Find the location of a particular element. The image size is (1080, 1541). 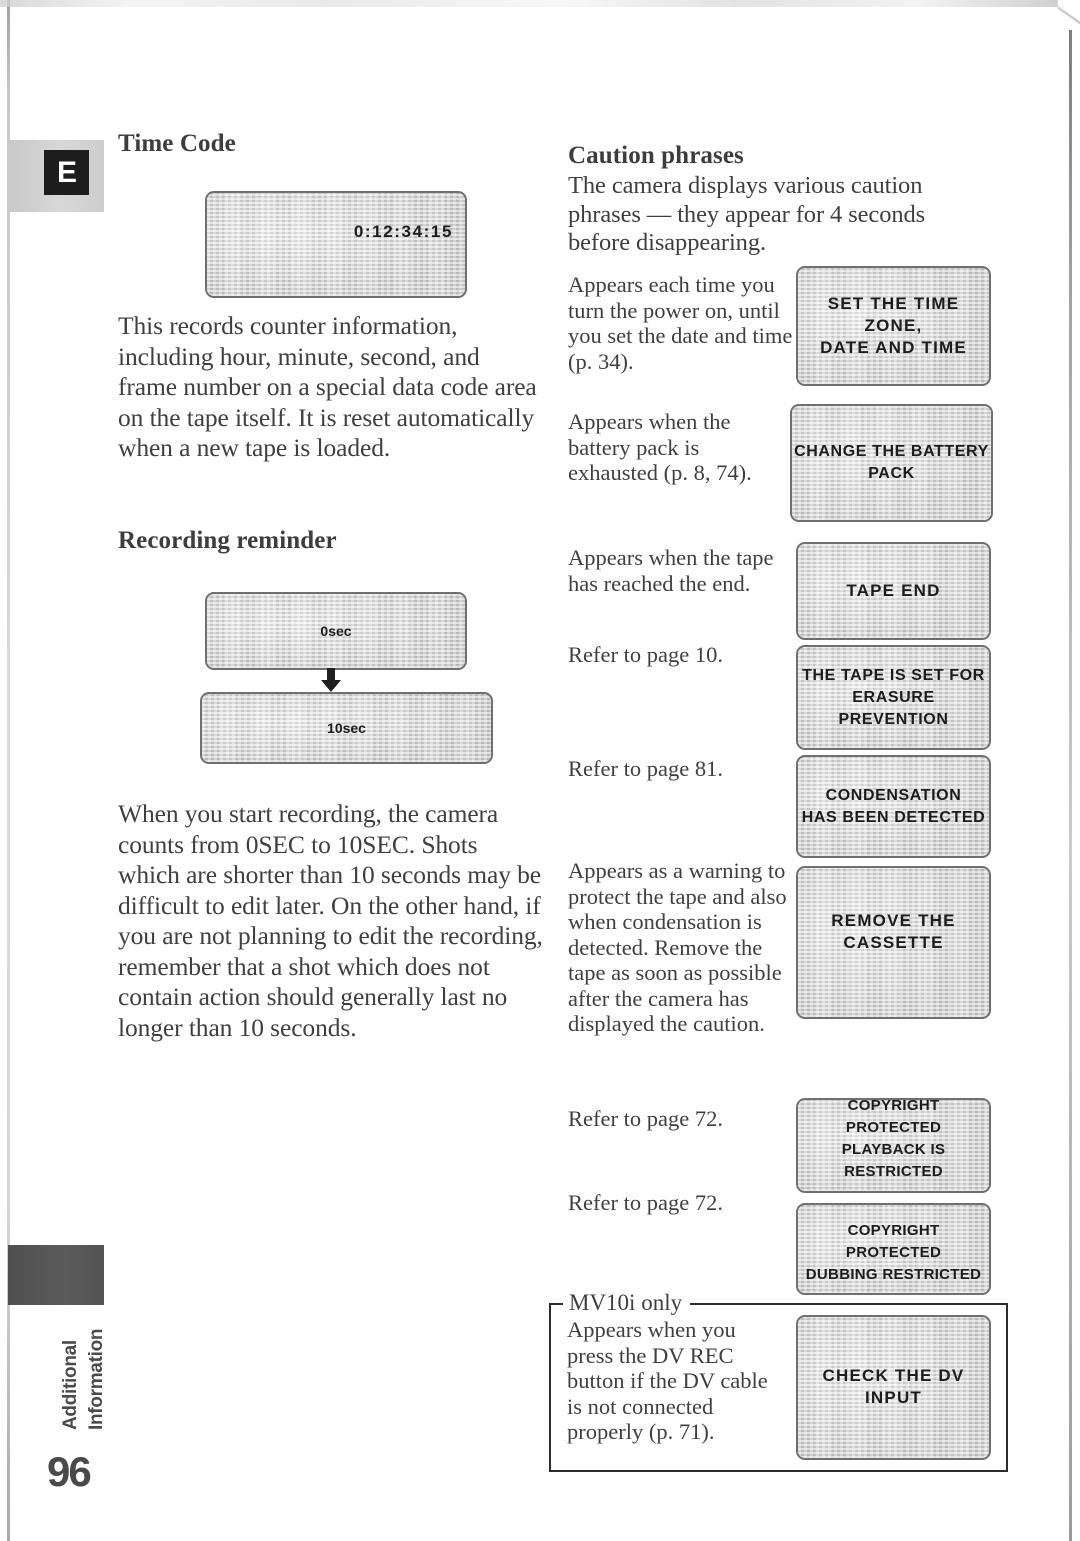

language-badge-label: E is located at coordinates (66, 172).